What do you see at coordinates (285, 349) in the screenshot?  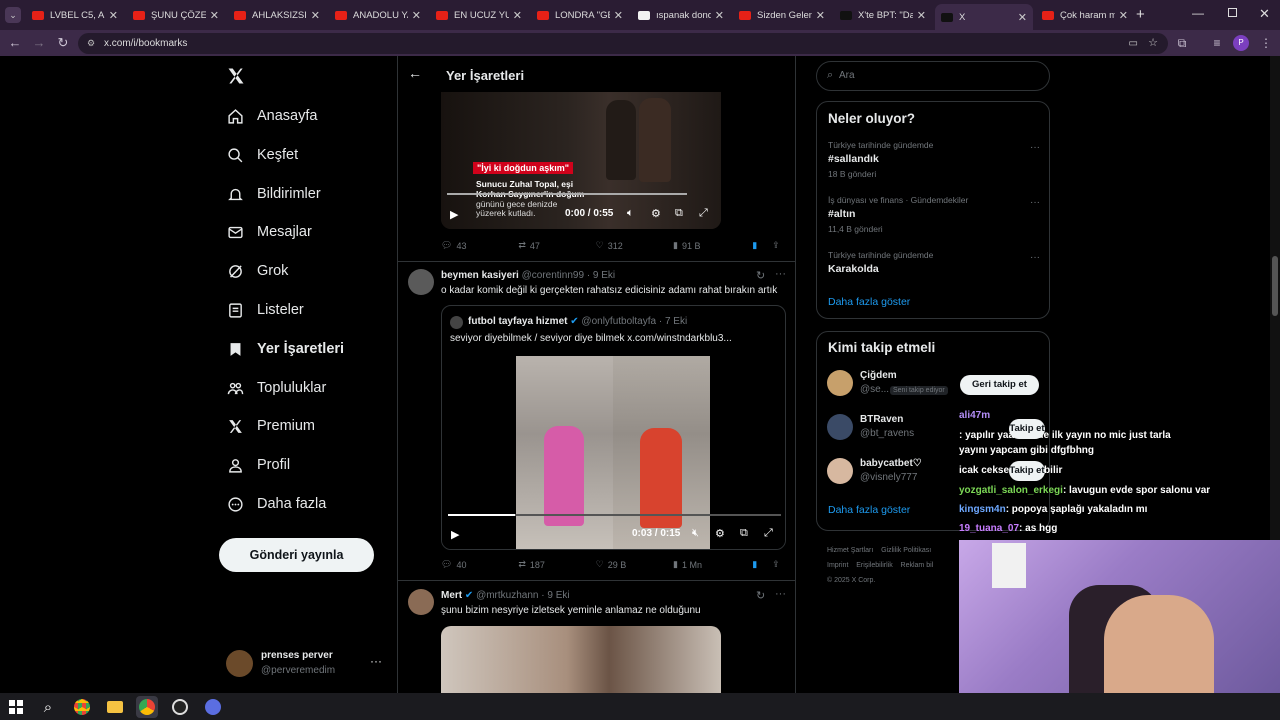 I see `sidebar-item: Yer İşaretleri` at bounding box center [285, 349].